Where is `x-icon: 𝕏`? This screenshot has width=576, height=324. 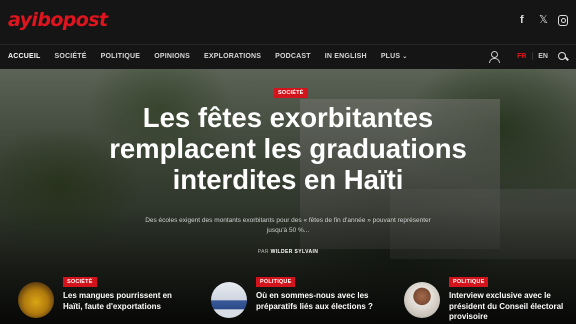
x-icon: 𝕏 is located at coordinates (544, 20).